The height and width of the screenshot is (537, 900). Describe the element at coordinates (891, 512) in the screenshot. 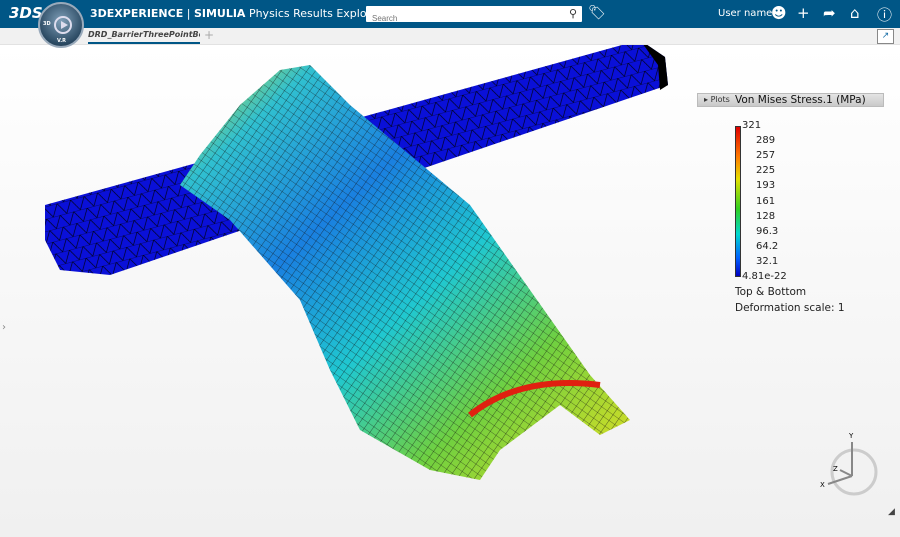

I see `corner-triangle-icon: ◢` at that location.